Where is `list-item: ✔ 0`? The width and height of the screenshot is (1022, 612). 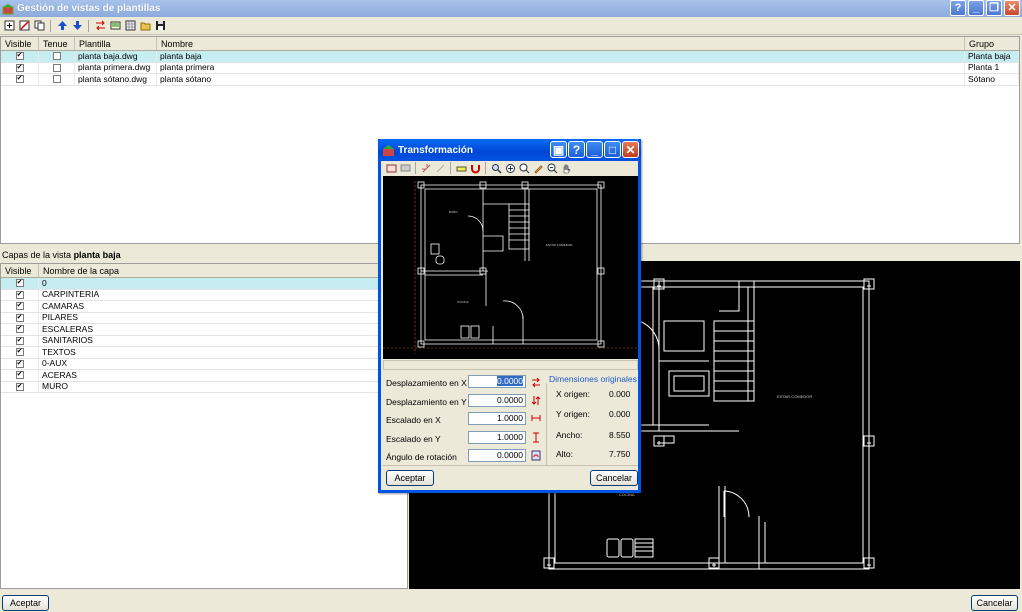
list-item: ✔ 0 is located at coordinates (204, 284).